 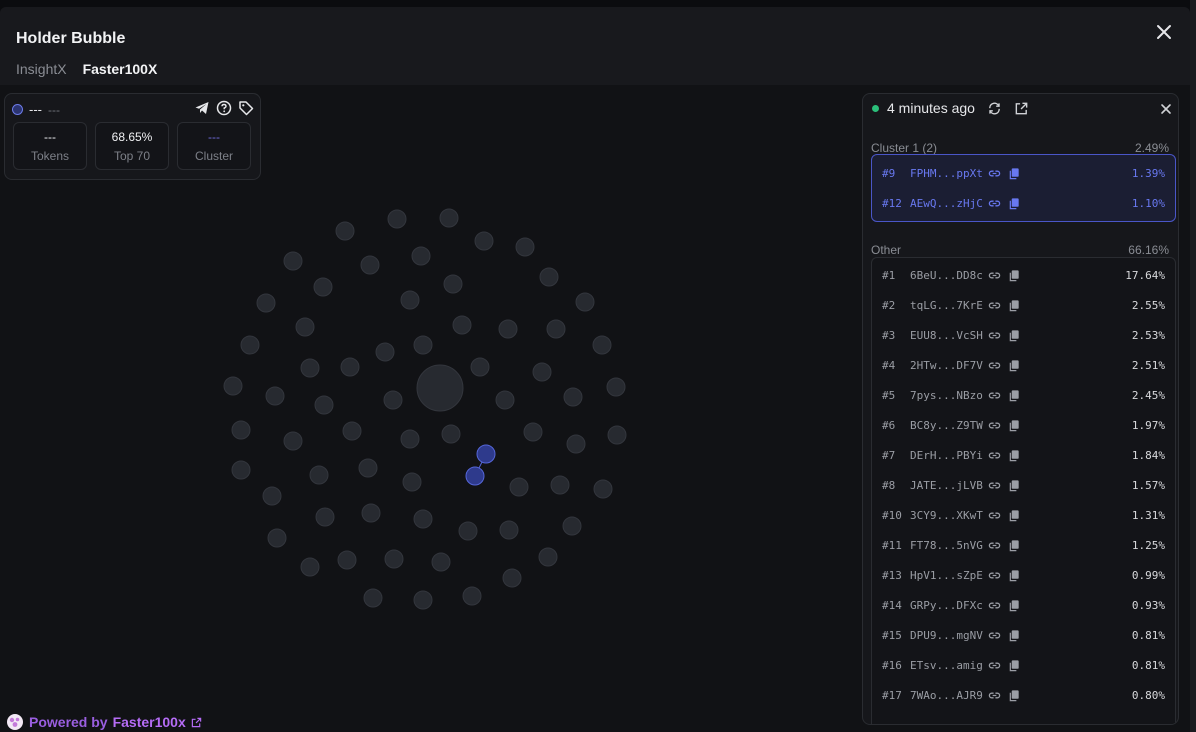 I want to click on holder-address: GRPy...DFXc, so click(x=946, y=605).